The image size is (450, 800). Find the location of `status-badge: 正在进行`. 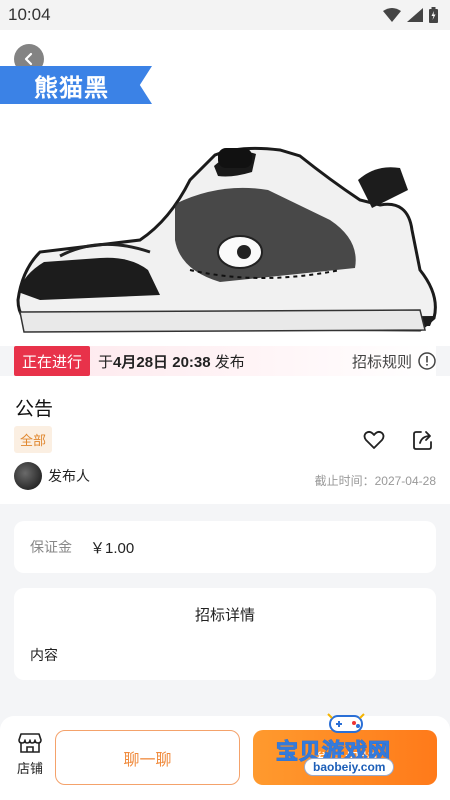

status-badge: 正在进行 is located at coordinates (52, 361).